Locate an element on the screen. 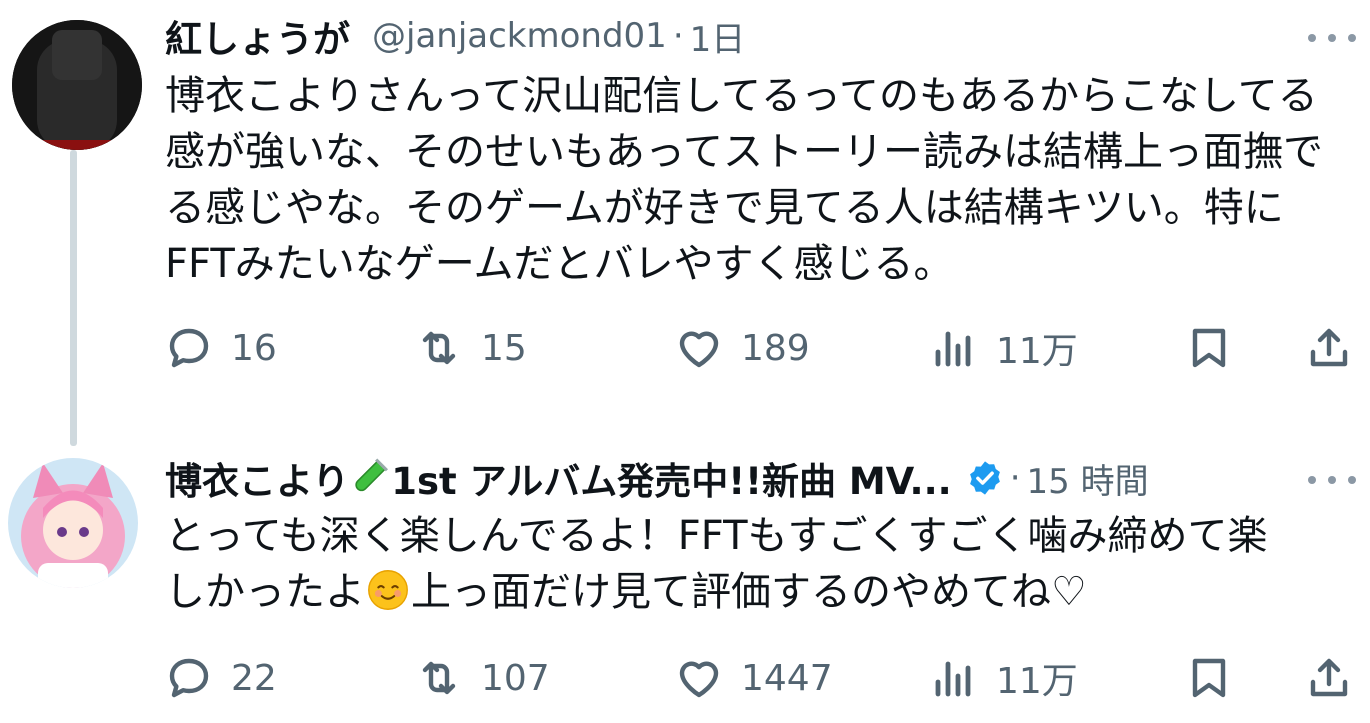  test-tube-icon is located at coordinates (372, 475).